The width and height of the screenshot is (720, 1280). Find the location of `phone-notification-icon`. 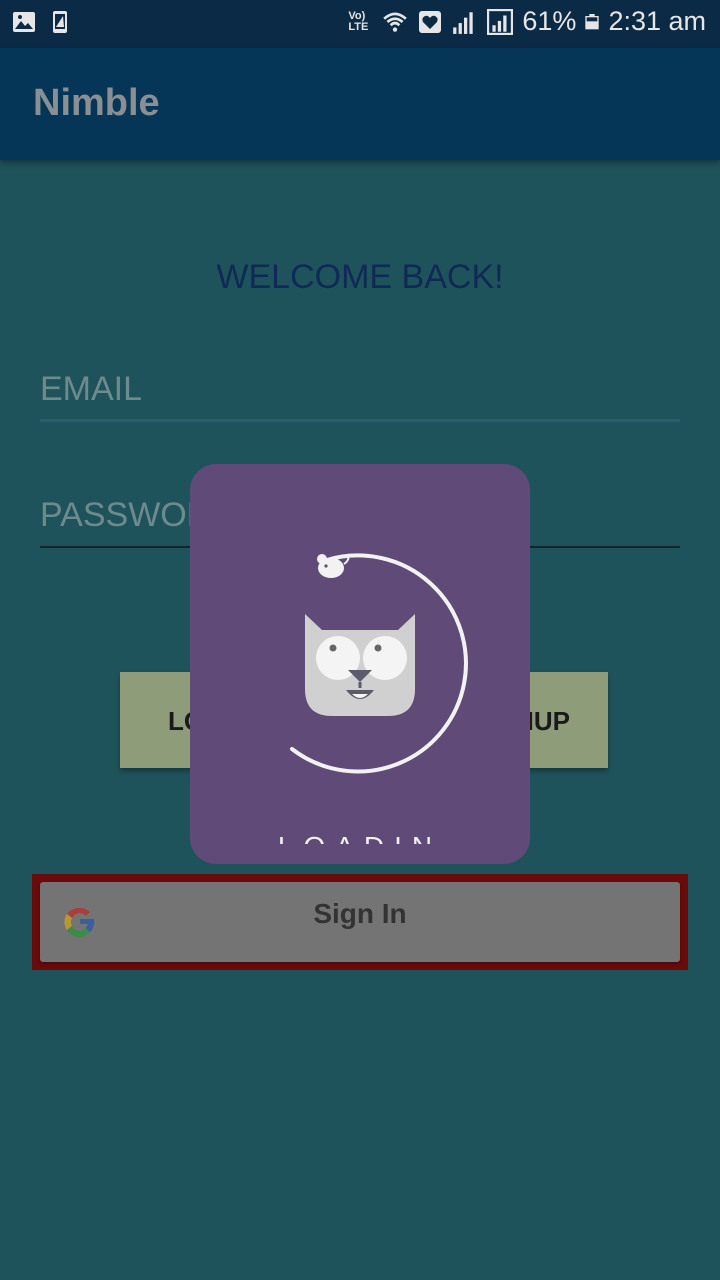

phone-notification-icon is located at coordinates (60, 22).